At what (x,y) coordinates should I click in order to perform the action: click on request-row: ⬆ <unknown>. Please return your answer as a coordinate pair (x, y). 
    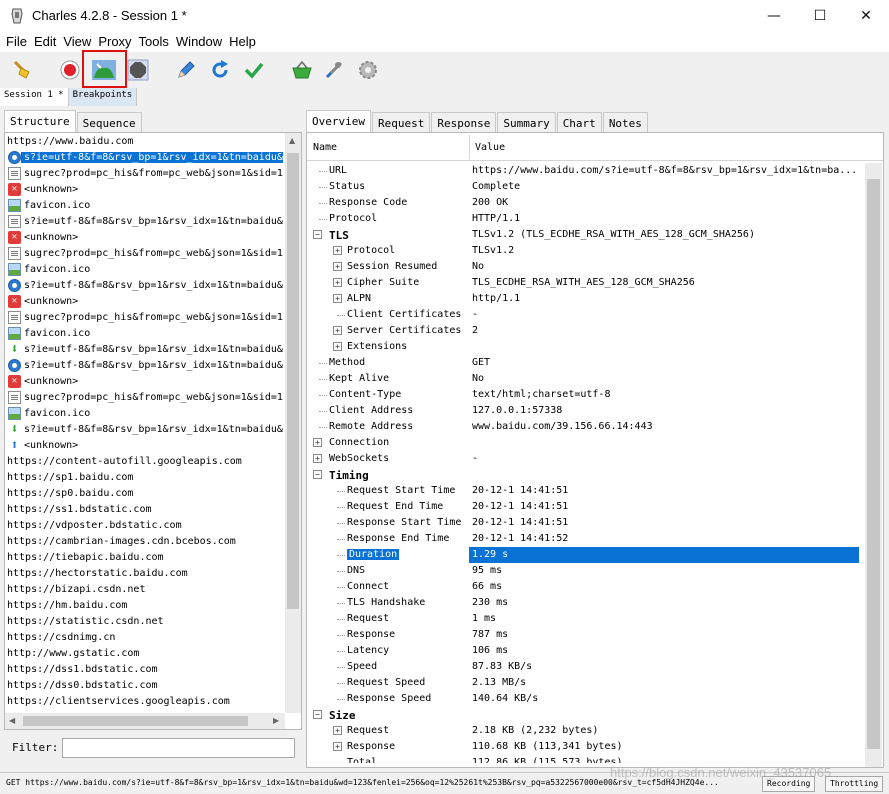
    Looking at the image, I should click on (145, 445).